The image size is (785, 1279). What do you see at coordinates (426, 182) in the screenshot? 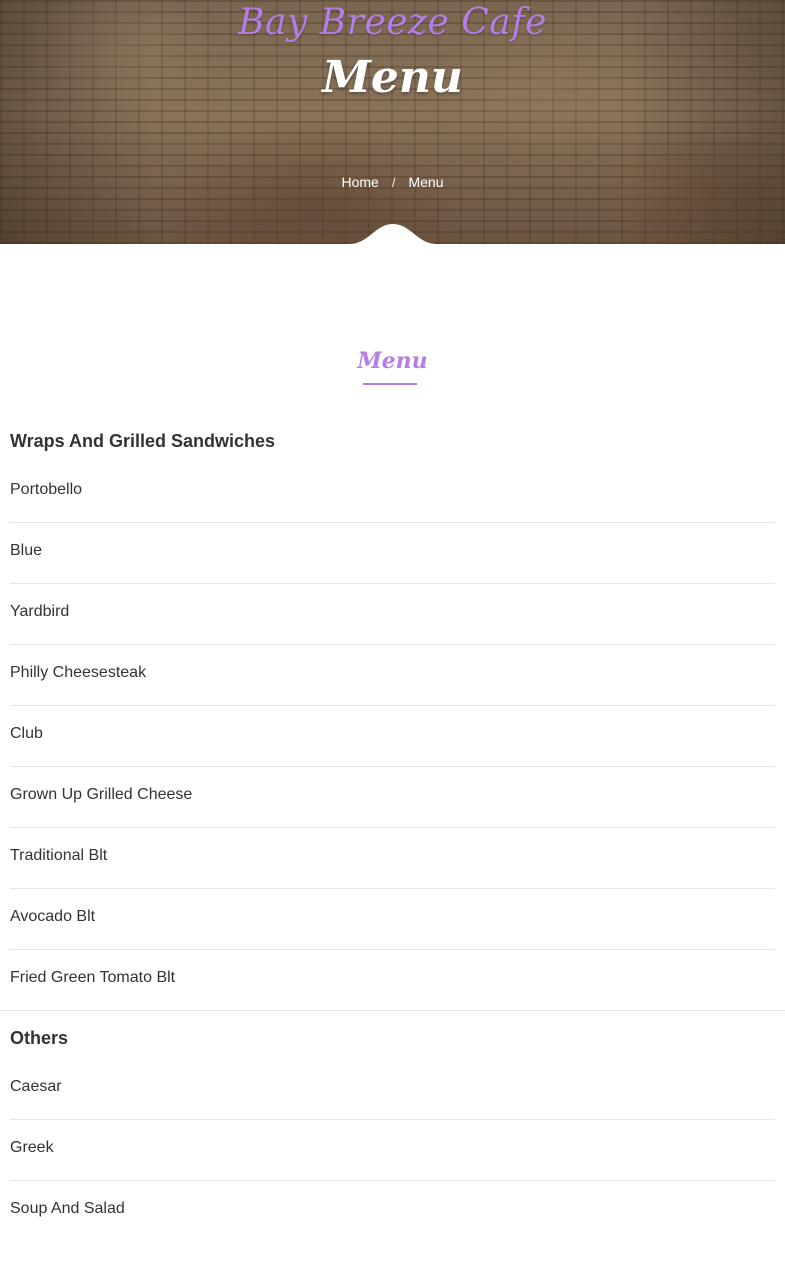
I see `breadcrumb-current: Menu` at bounding box center [426, 182].